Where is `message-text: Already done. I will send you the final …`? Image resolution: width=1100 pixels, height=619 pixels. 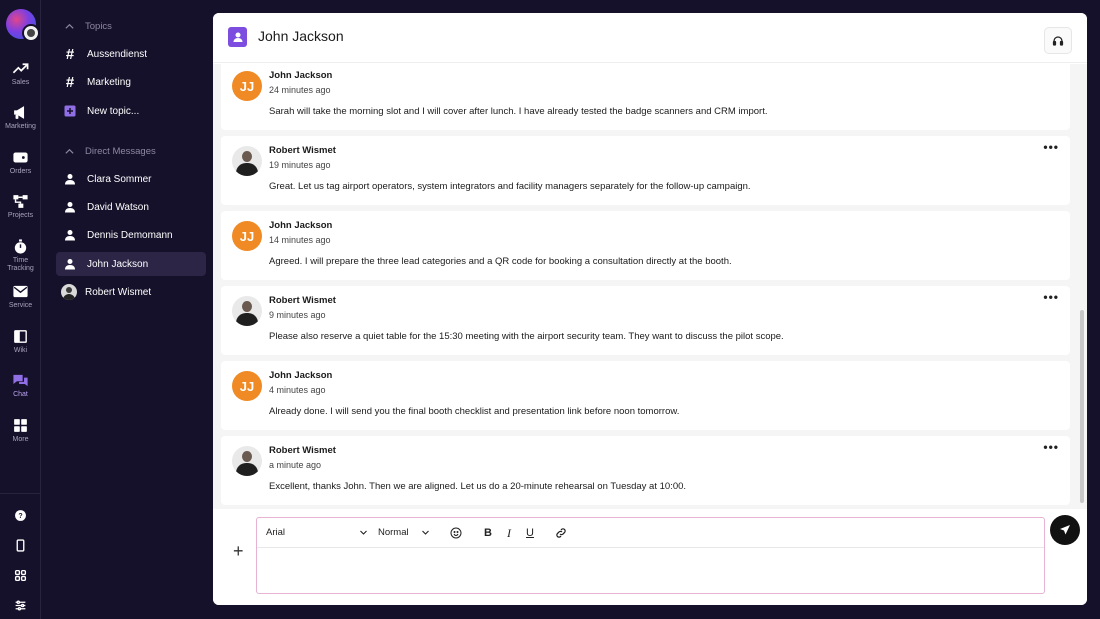
message-text: Already done. I will send you the final … is located at coordinates (474, 411).